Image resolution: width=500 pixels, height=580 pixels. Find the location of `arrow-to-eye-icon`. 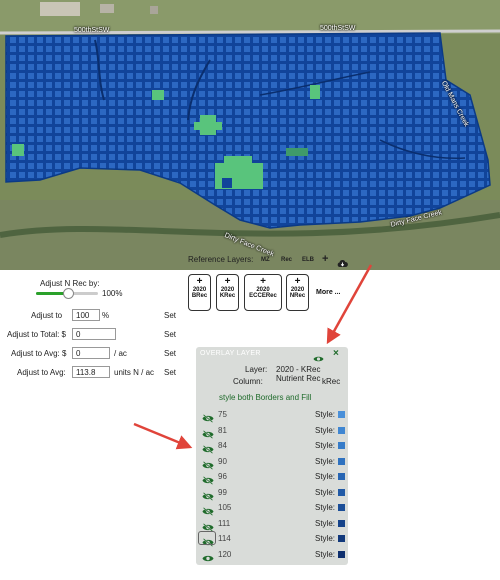

arrow-to-eye-icon is located at coordinates (349, 304).